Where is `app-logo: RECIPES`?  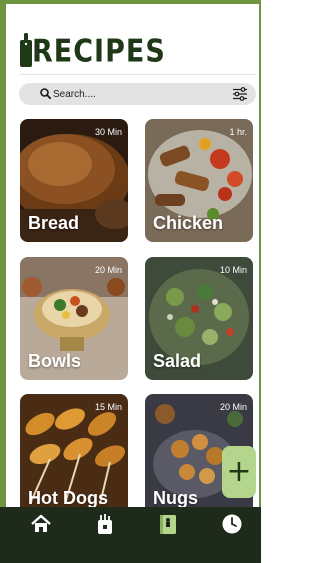 app-logo: RECIPES is located at coordinates (92, 50).